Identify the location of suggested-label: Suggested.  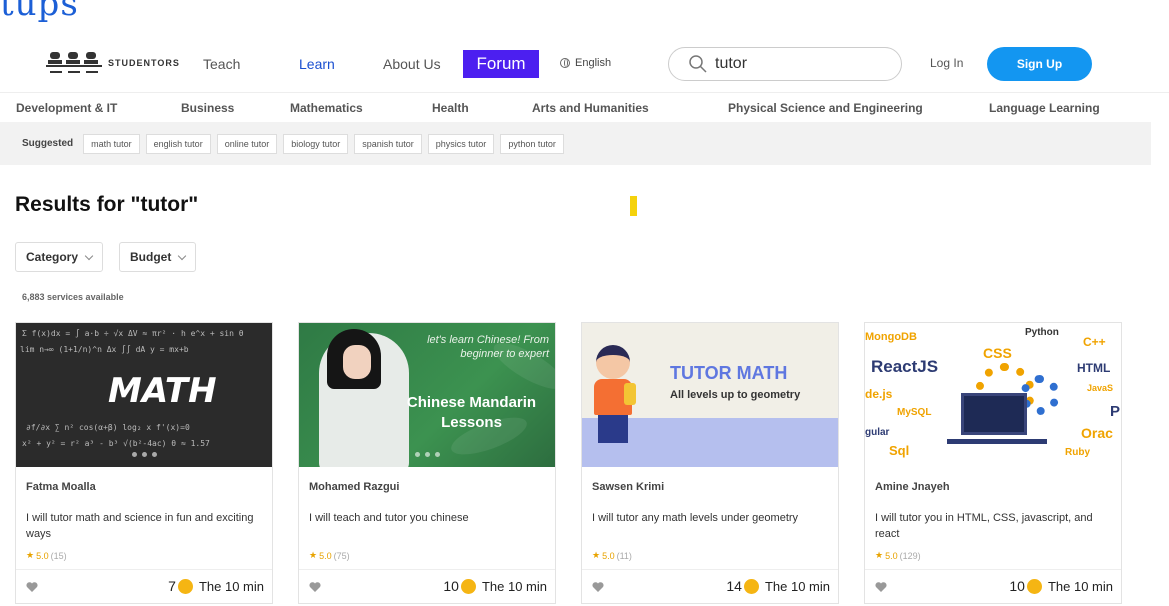
(48, 143).